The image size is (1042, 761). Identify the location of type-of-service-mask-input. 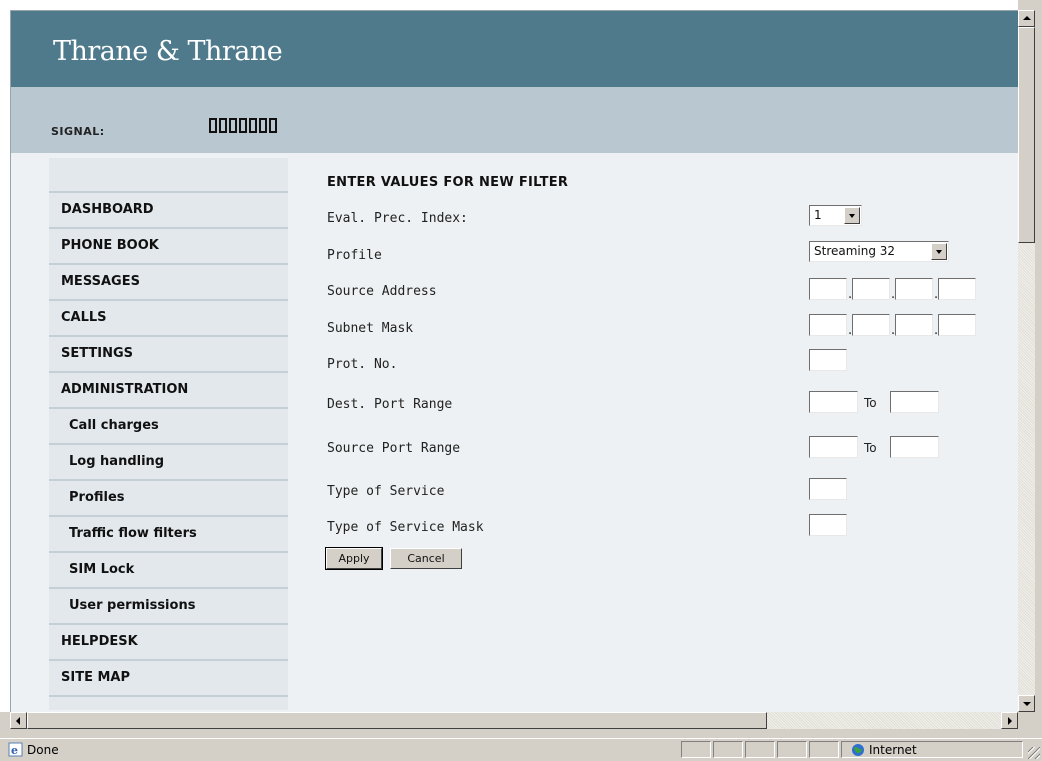
(828, 525).